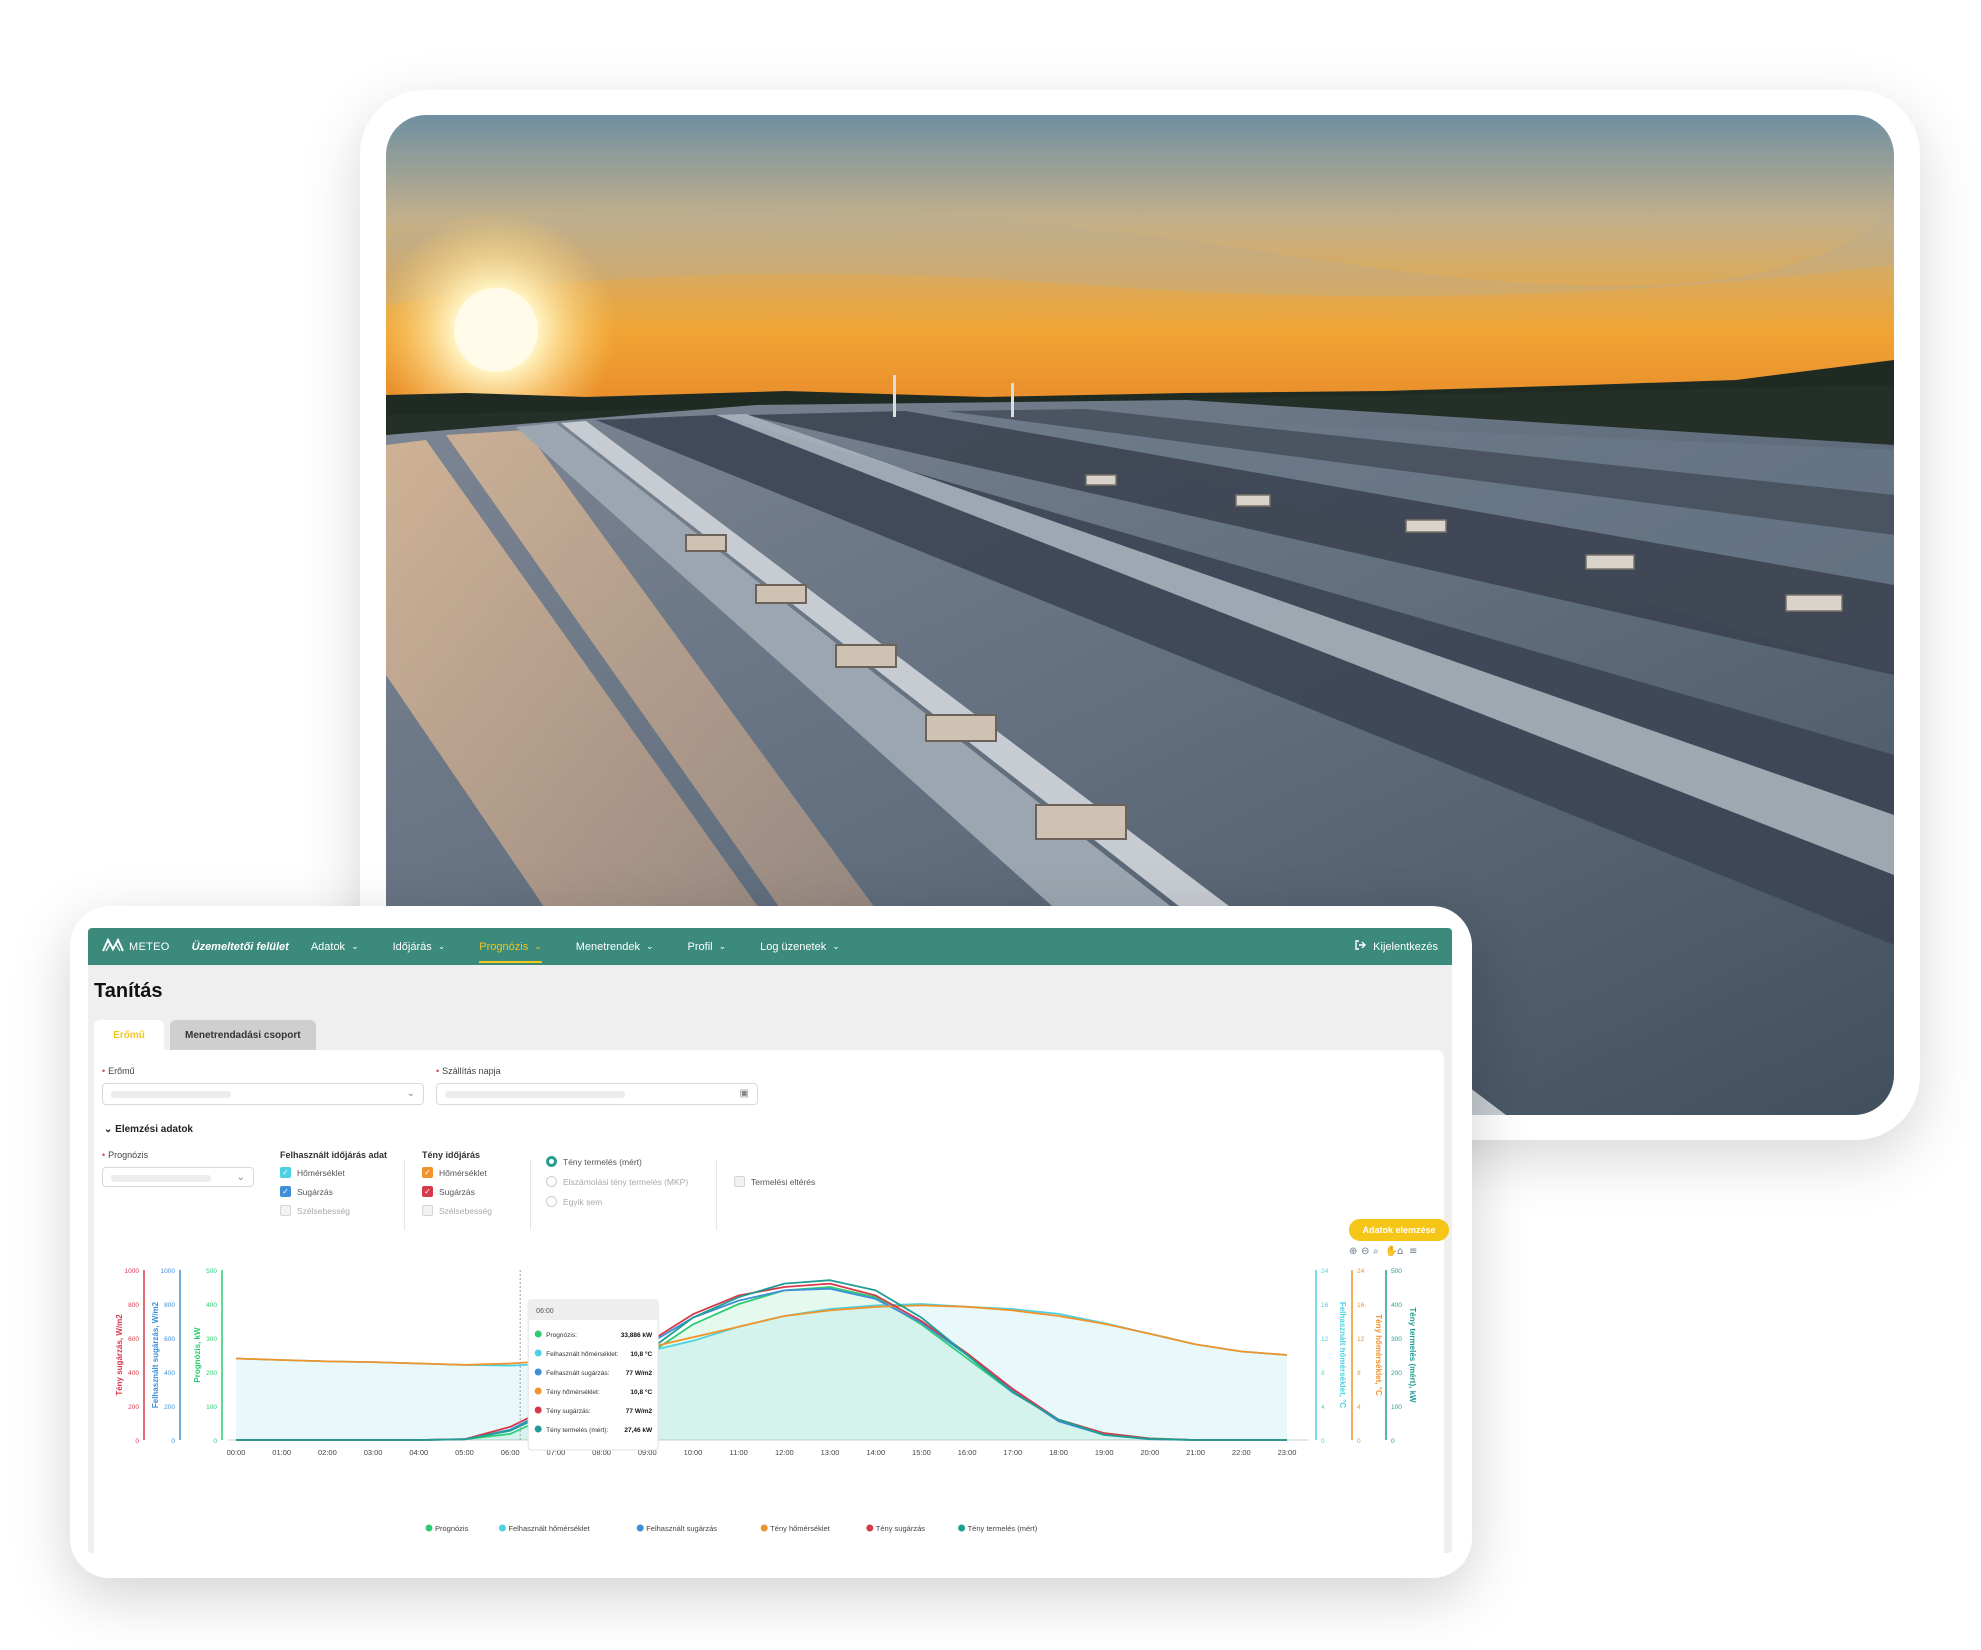 The height and width of the screenshot is (1650, 1981). I want to click on nav-log-uzenetek: Log üzenetek ⌄, so click(800, 946).